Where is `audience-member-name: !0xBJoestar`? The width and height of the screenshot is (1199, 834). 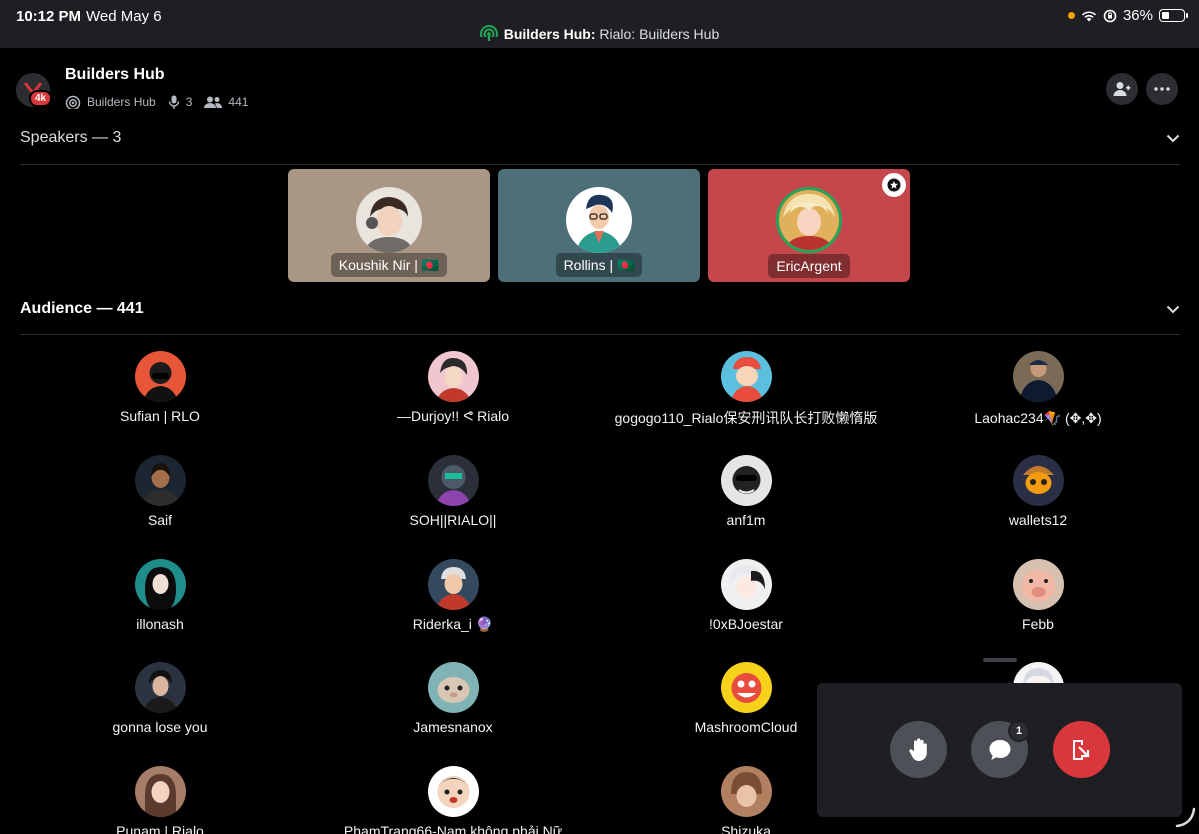 audience-member-name: !0xBJoestar is located at coordinates (746, 624).